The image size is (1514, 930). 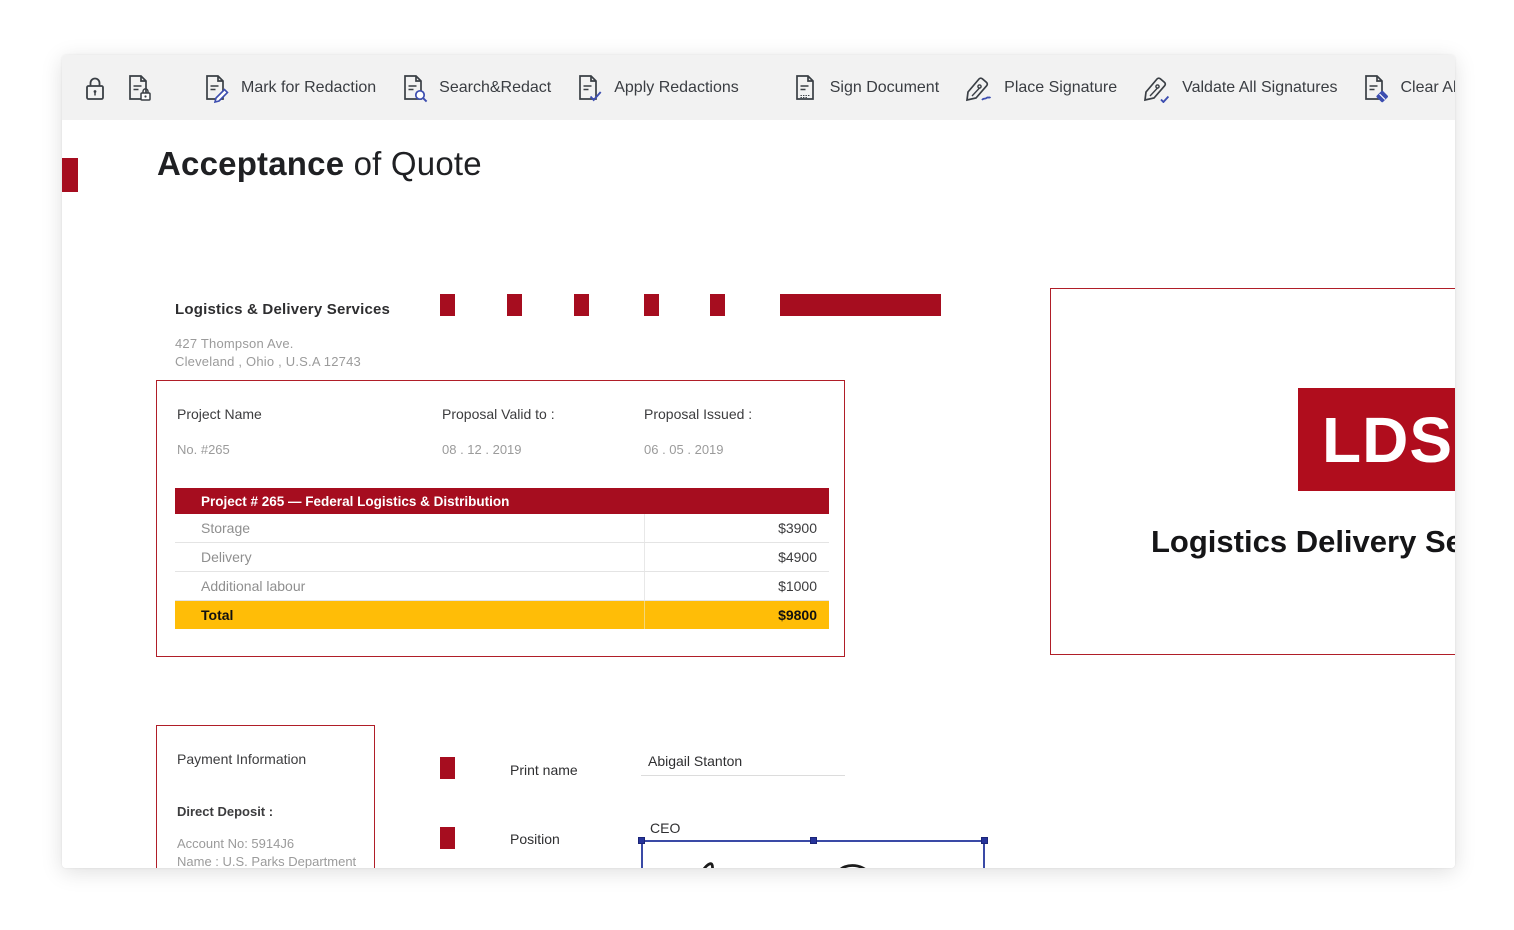 I want to click on lock-button, so click(x=95, y=88).